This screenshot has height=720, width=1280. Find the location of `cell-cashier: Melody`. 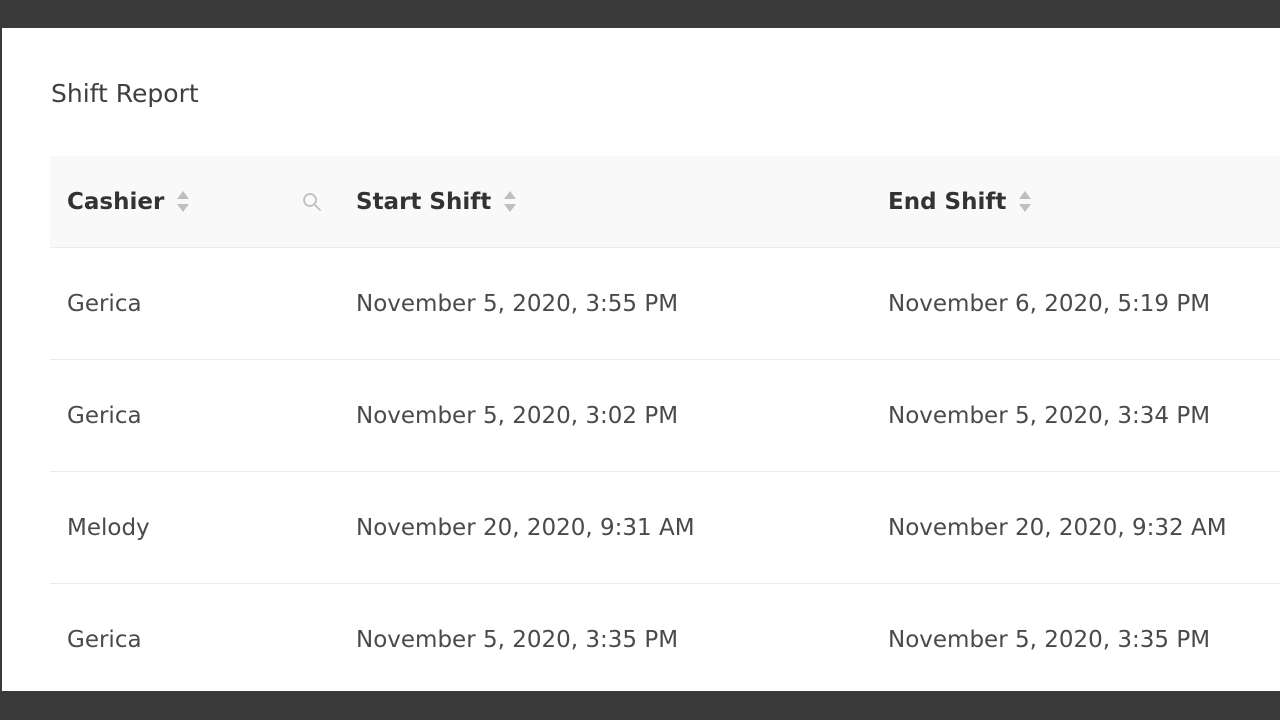

cell-cashier: Melody is located at coordinates (108, 527).